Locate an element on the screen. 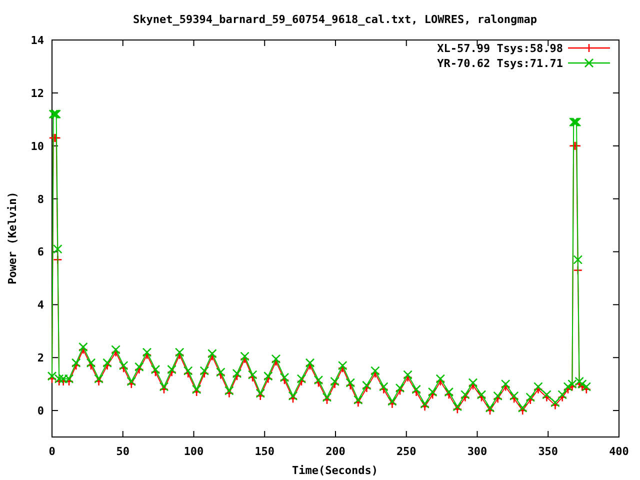  x-tick-label: 400 is located at coordinates (619, 451).